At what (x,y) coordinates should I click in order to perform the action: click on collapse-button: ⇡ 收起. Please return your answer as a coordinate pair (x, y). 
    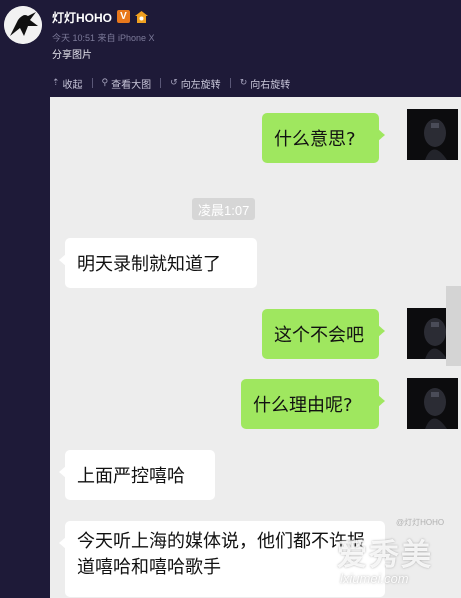
    Looking at the image, I should click on (67, 83).